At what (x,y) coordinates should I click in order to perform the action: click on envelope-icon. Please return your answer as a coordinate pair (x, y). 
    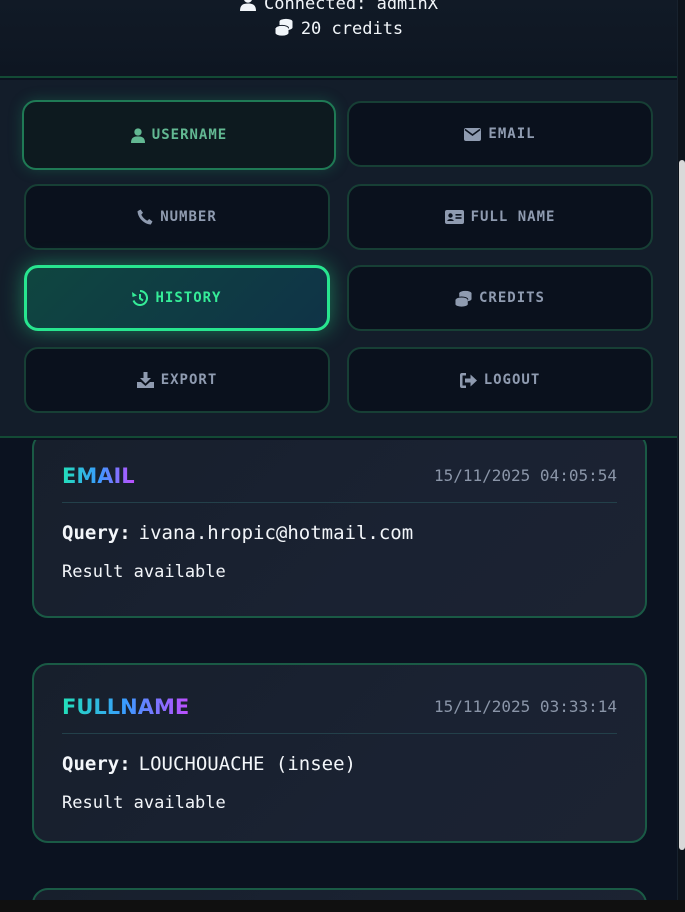
    Looking at the image, I should click on (473, 134).